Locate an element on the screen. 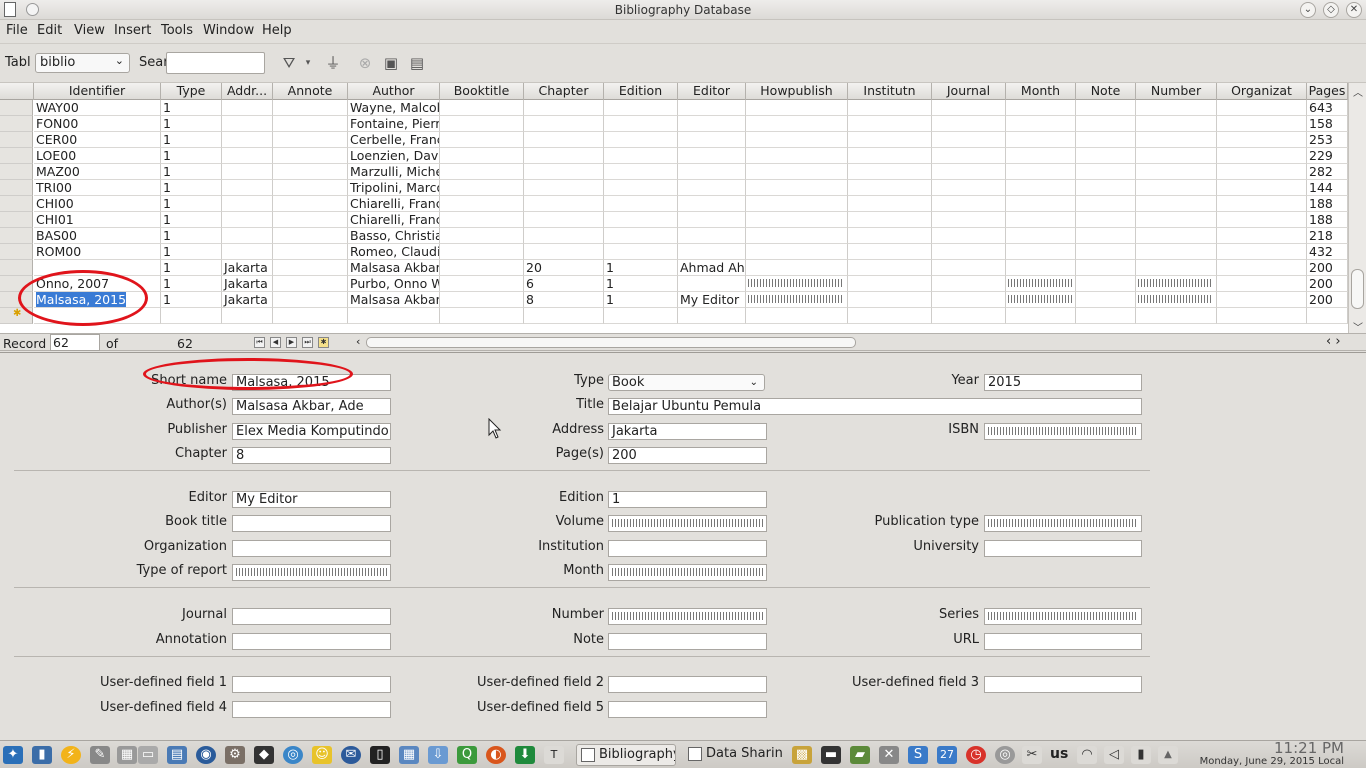 Image resolution: width=1366 pixels, height=768 pixels. record-number-input: 62 is located at coordinates (75, 342).